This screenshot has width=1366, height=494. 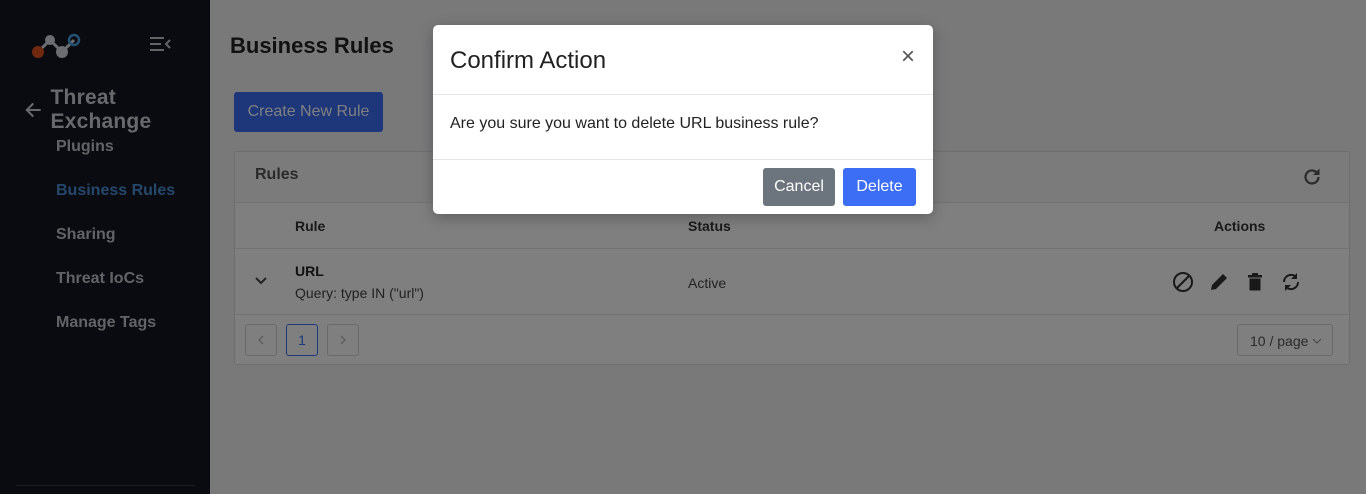 I want to click on modal-header: Confirm Action ×, so click(x=683, y=60).